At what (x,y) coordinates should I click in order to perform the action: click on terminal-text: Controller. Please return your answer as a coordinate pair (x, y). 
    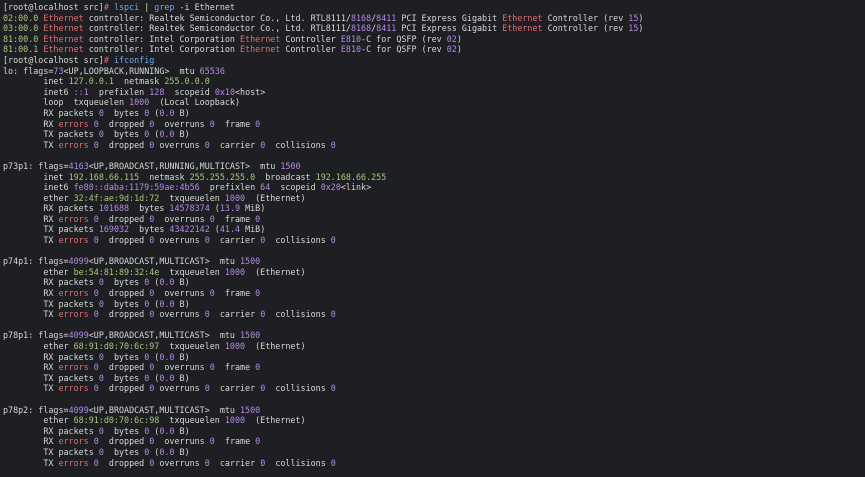
    Looking at the image, I should click on (310, 49).